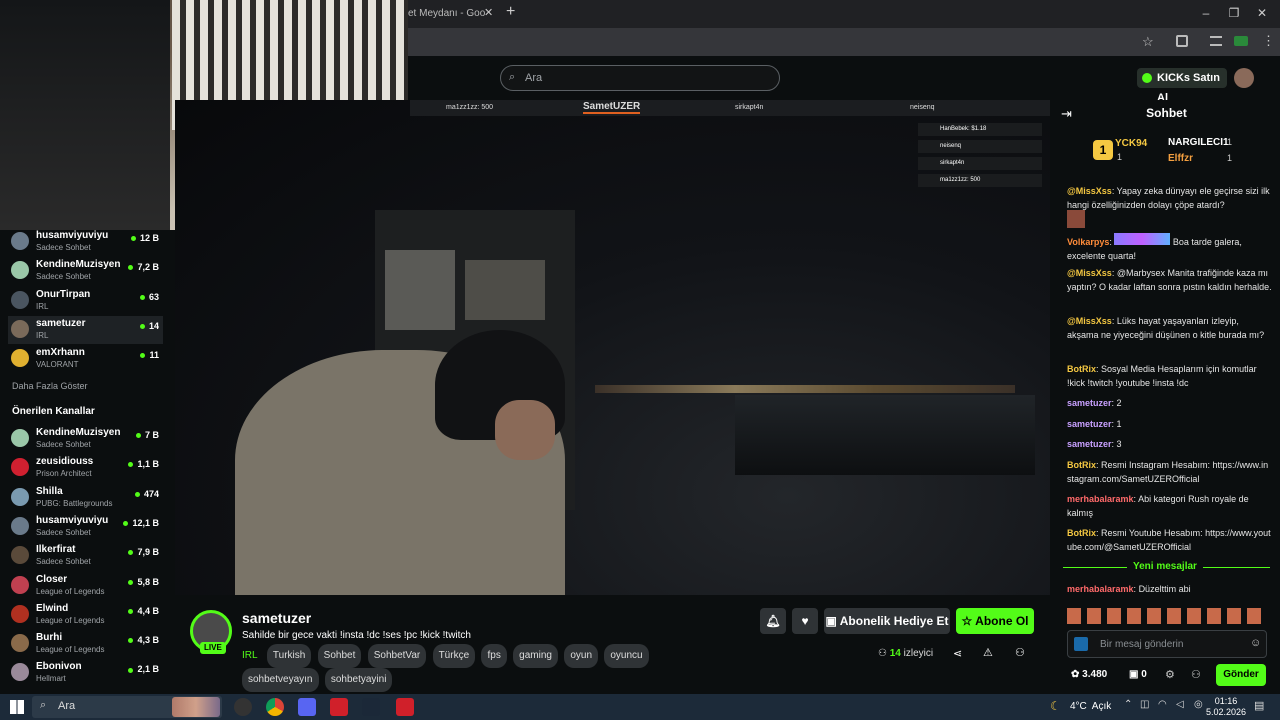  What do you see at coordinates (85, 242) in the screenshot?
I see `sidebar-channel: husamviyuviyu Sadece Sohbet 12 B` at bounding box center [85, 242].